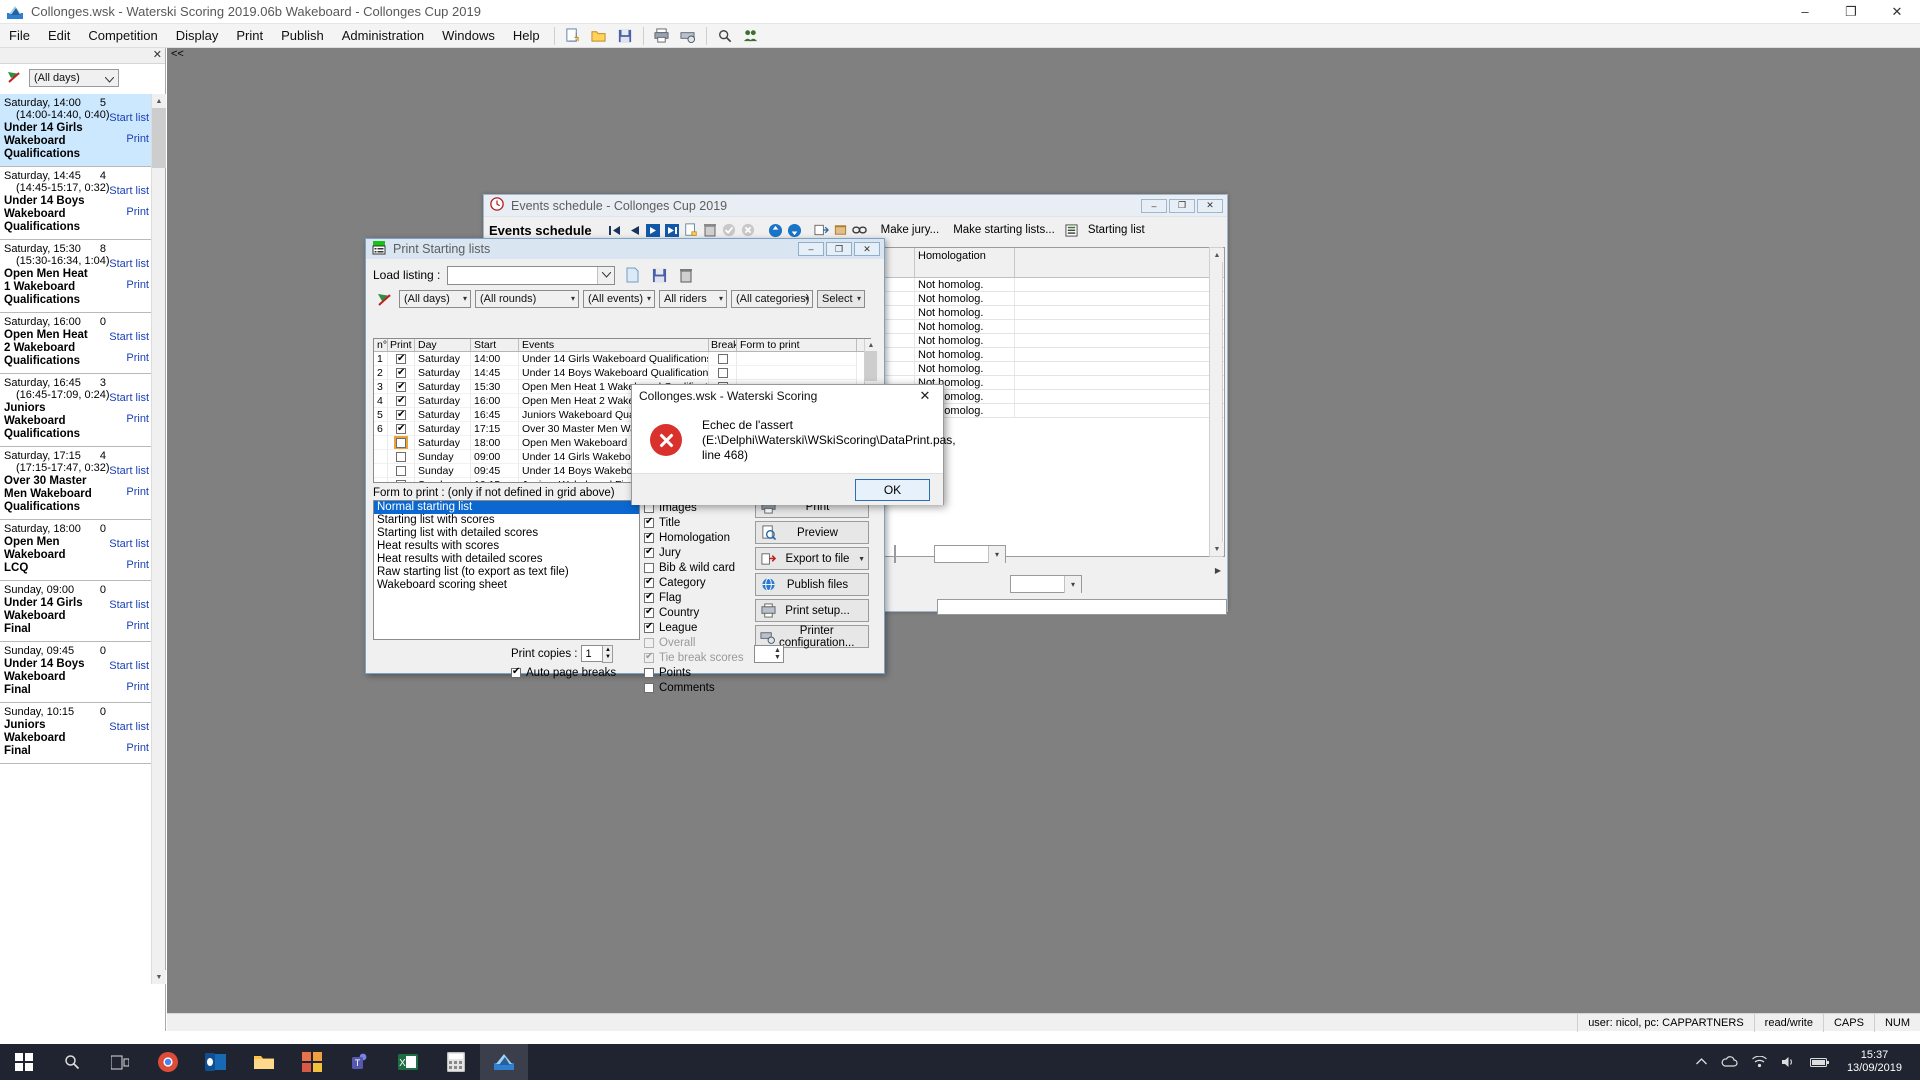 The width and height of the screenshot is (1920, 1080). Describe the element at coordinates (74, 78) in the screenshot. I see `day-filter-combo: (All days)` at that location.